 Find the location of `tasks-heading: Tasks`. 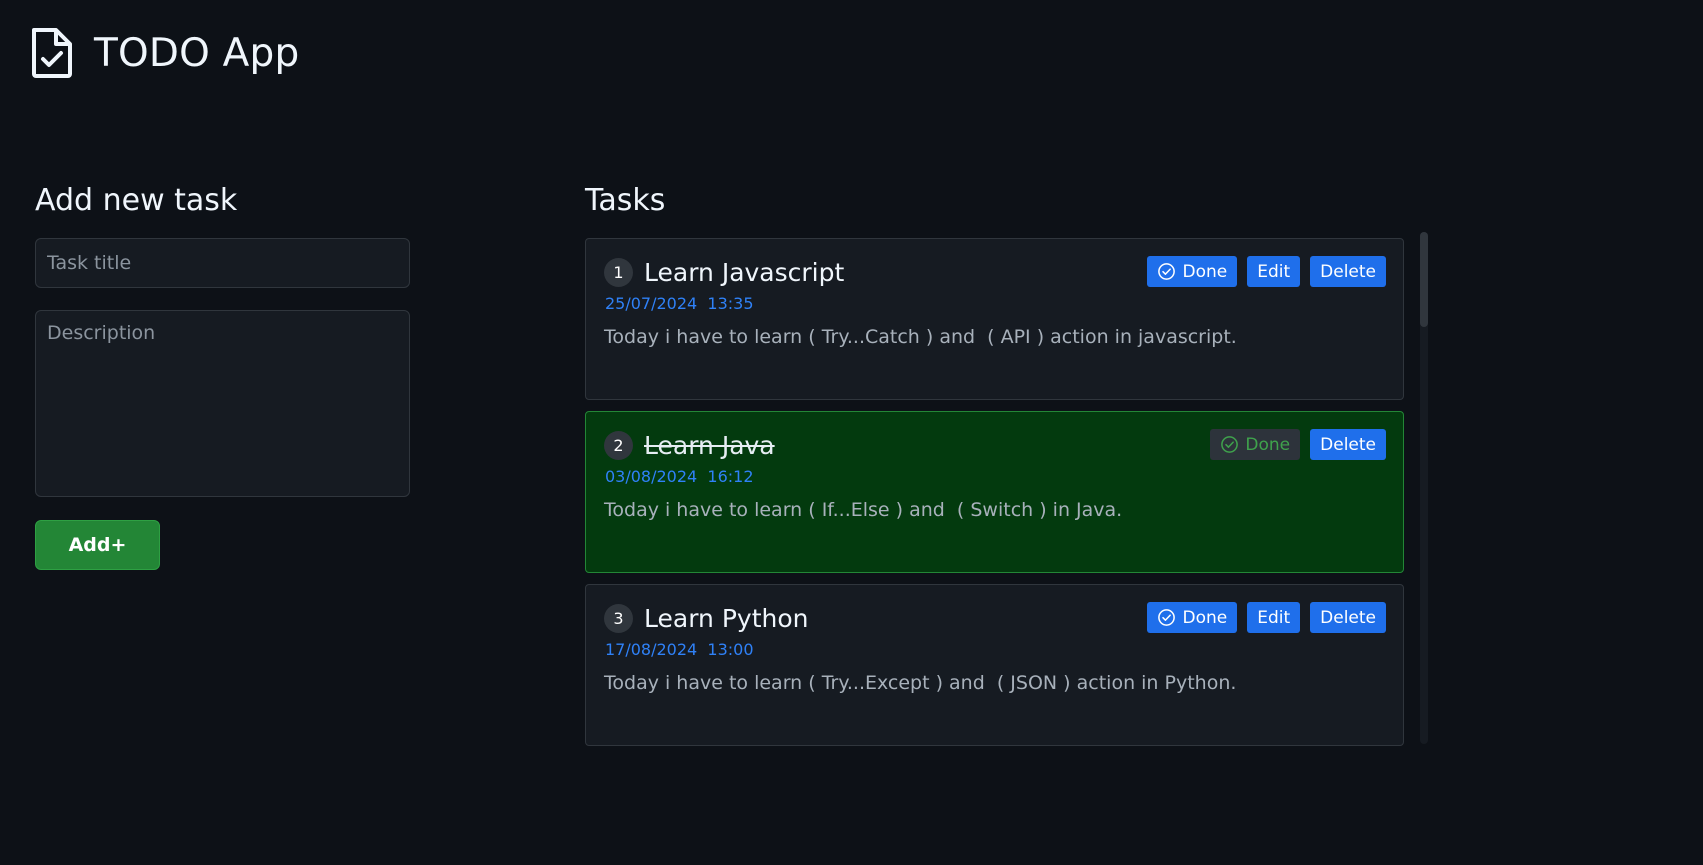

tasks-heading: Tasks is located at coordinates (625, 200).